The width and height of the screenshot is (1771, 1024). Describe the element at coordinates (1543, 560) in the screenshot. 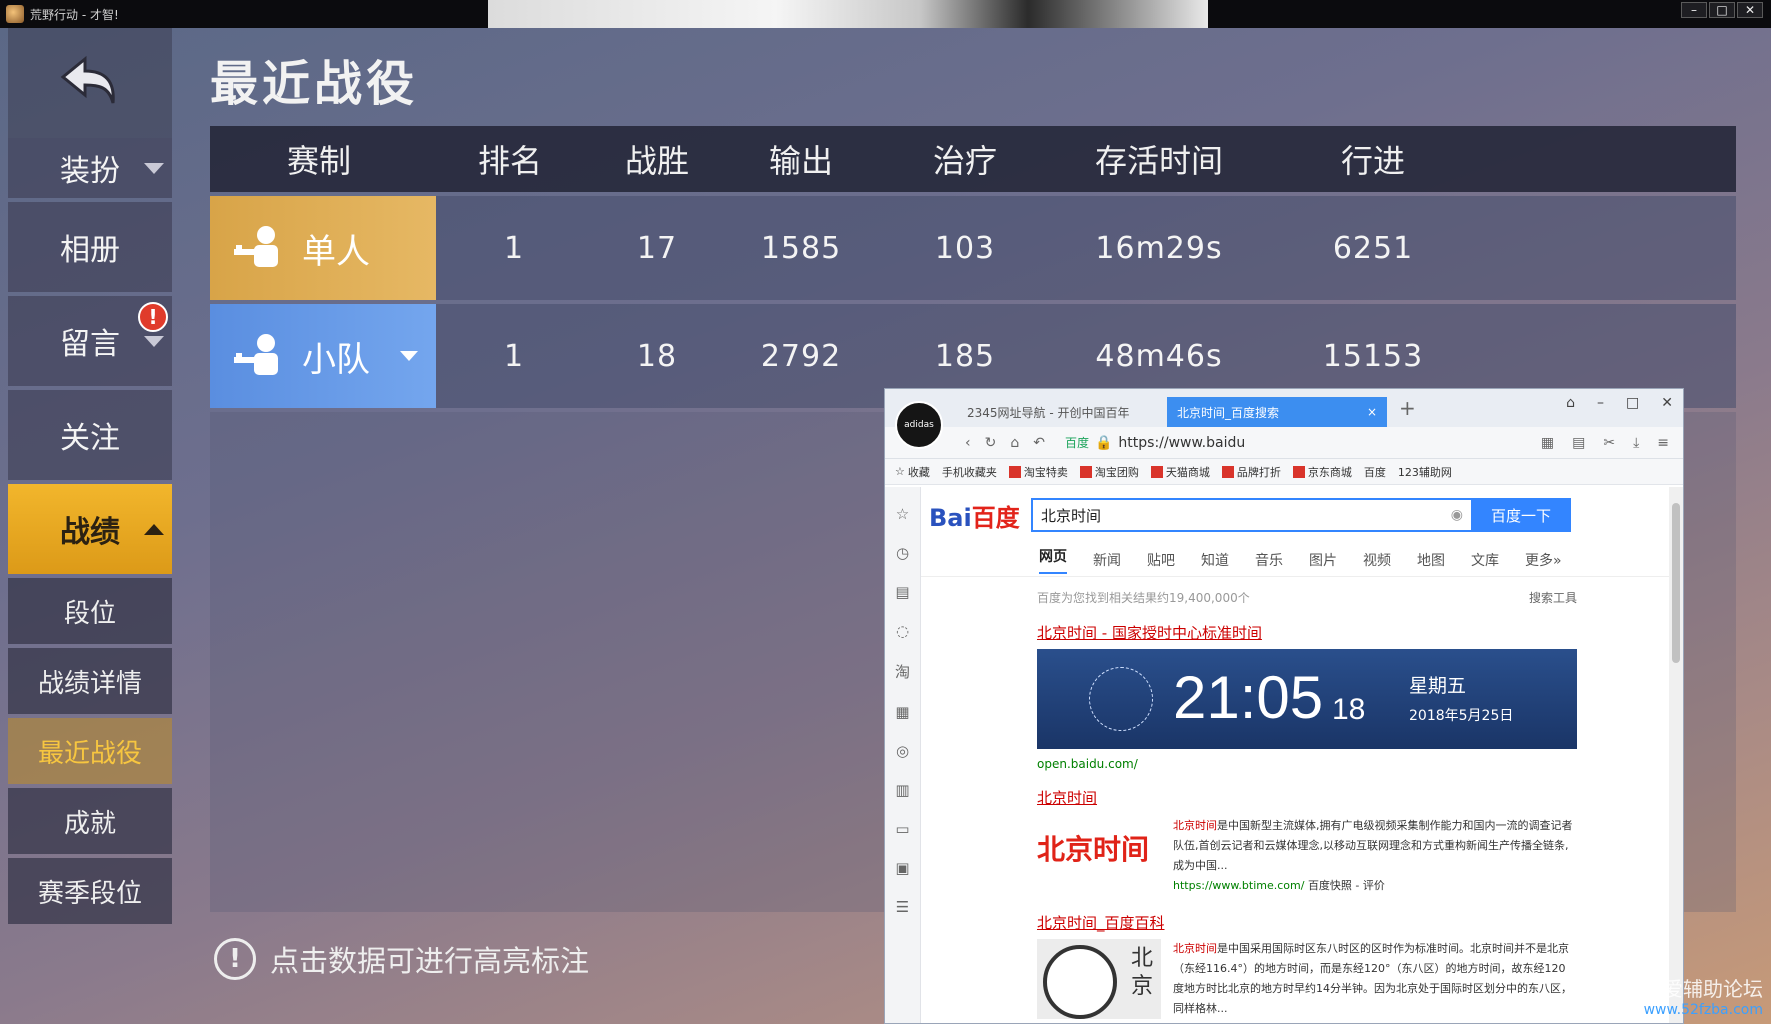

I see `search-tab-more: 更多»` at that location.